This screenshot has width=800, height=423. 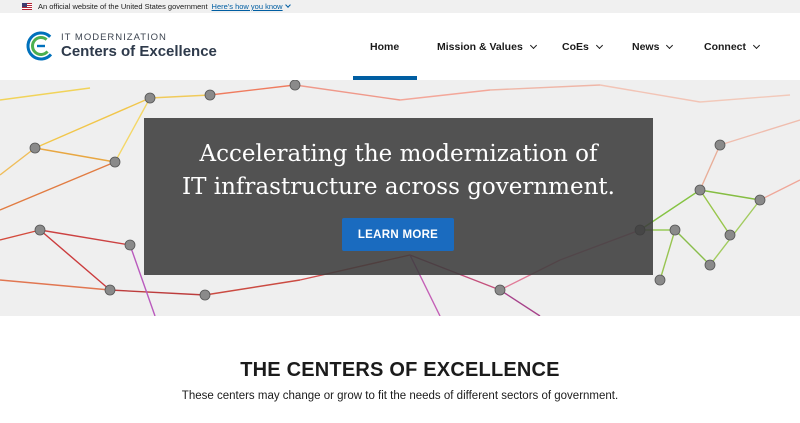 I want to click on heres-how-you-know-link: Here's how you know, so click(x=251, y=6).